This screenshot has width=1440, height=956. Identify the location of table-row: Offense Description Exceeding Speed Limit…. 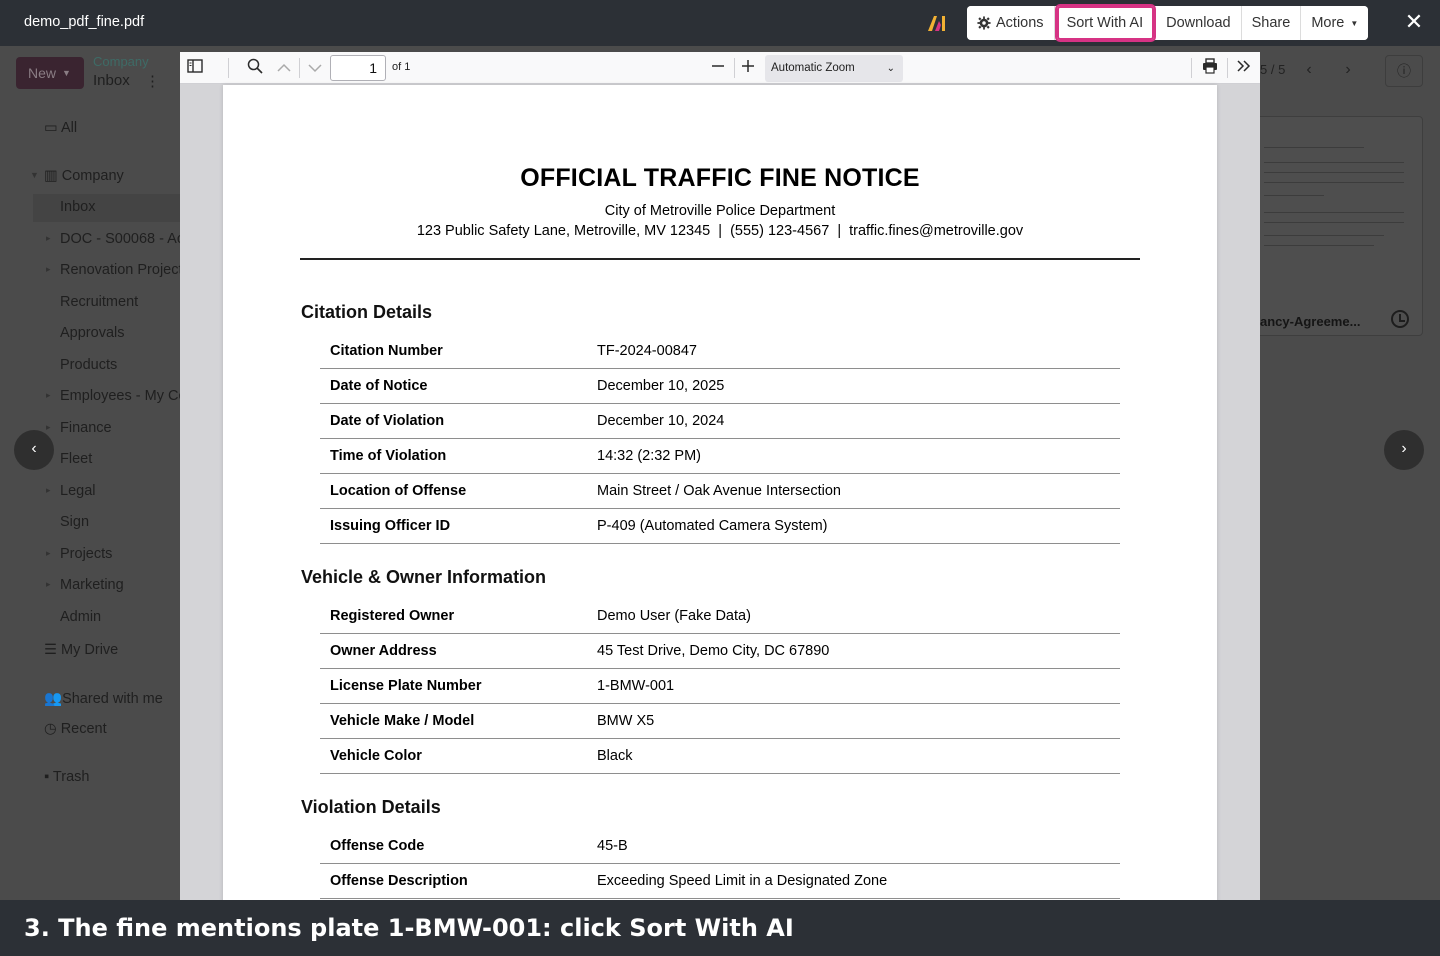
(720, 881).